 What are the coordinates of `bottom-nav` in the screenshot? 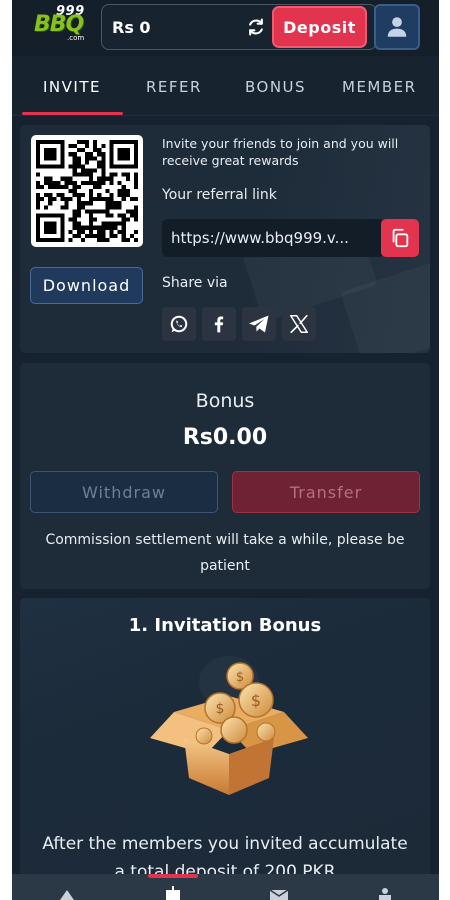 It's located at (225, 887).